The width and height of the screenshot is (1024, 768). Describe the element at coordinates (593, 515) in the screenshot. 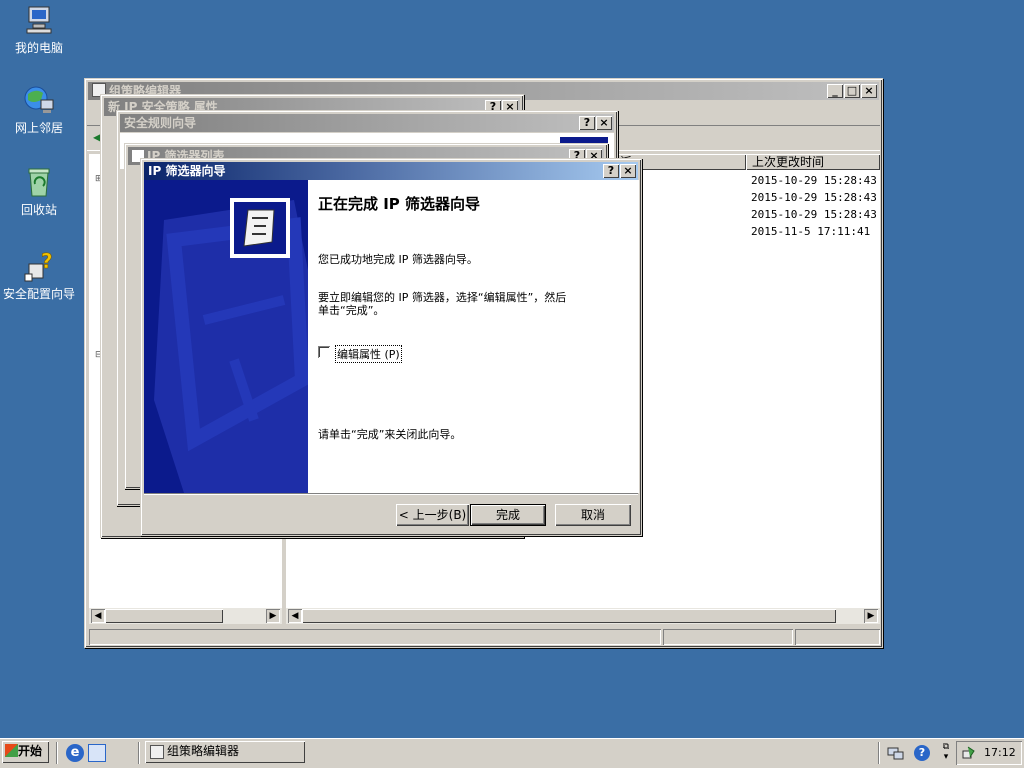

I see `cancel-button: 取消` at that location.